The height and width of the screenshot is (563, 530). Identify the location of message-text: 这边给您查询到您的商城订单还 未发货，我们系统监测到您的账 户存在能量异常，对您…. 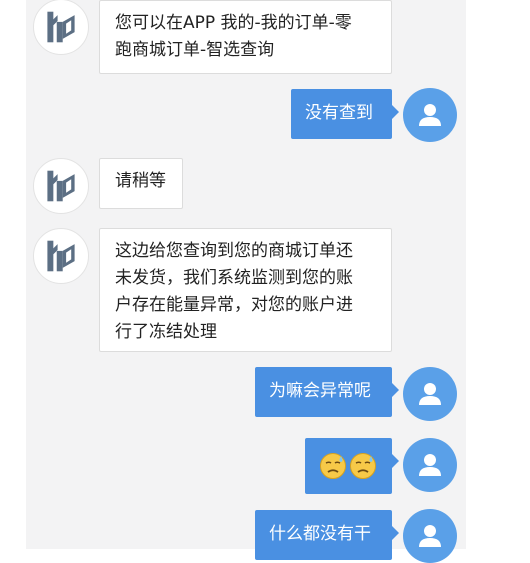
(234, 291).